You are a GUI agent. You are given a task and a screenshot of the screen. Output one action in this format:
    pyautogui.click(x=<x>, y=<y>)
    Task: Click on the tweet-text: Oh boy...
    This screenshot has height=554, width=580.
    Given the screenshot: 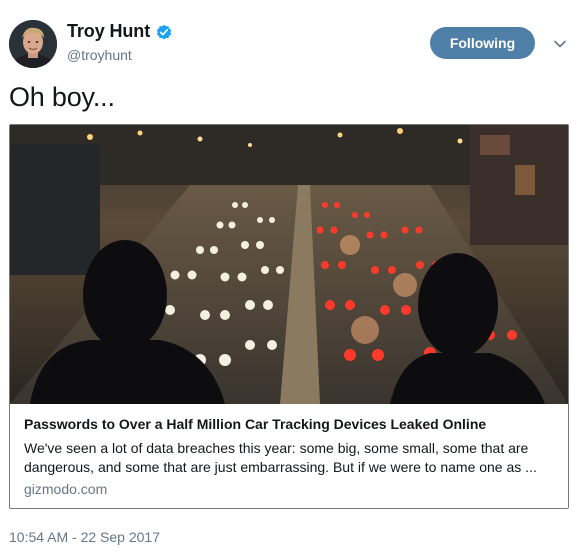 What is the action you would take?
    pyautogui.click(x=62, y=97)
    